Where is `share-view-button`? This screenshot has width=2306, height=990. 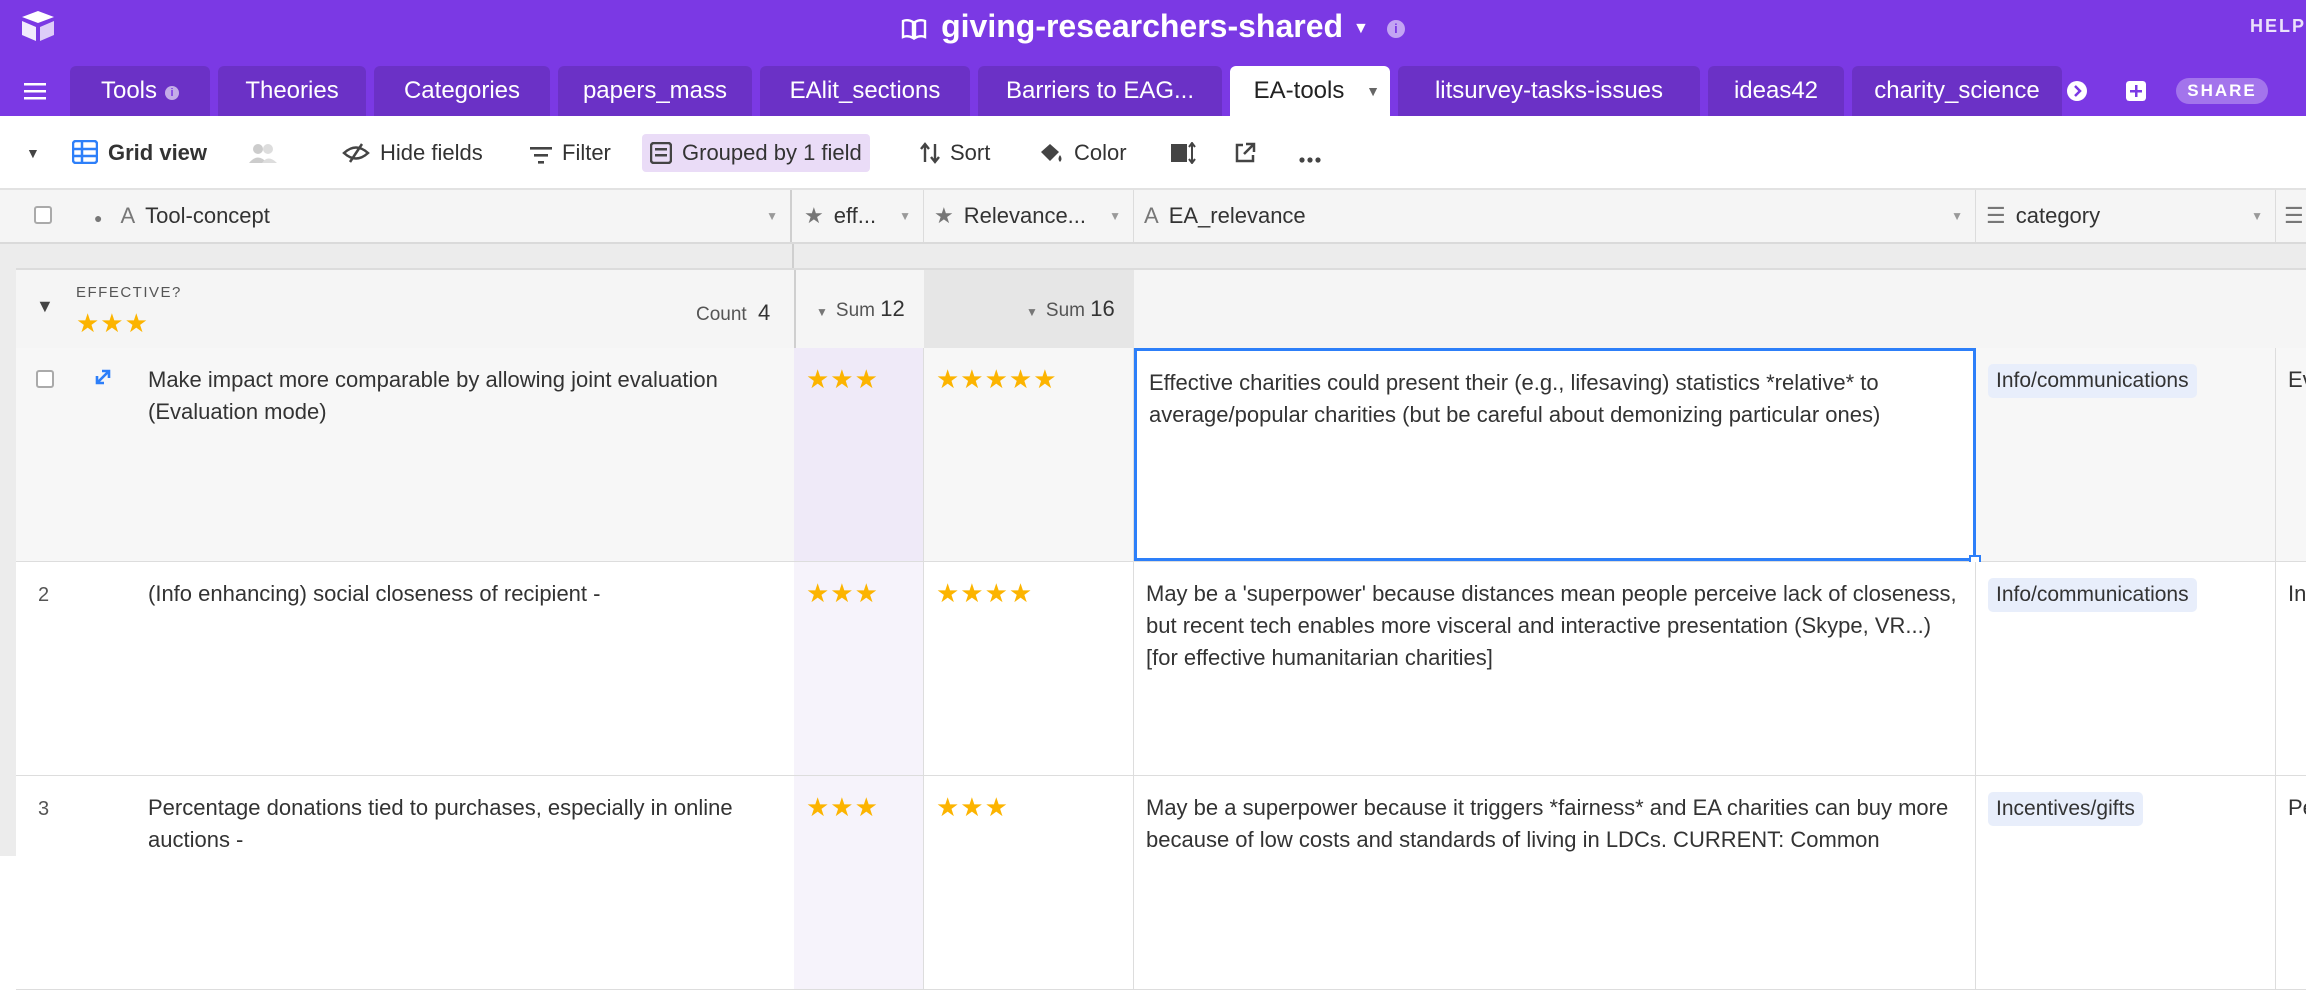
share-view-button is located at coordinates (1250, 153).